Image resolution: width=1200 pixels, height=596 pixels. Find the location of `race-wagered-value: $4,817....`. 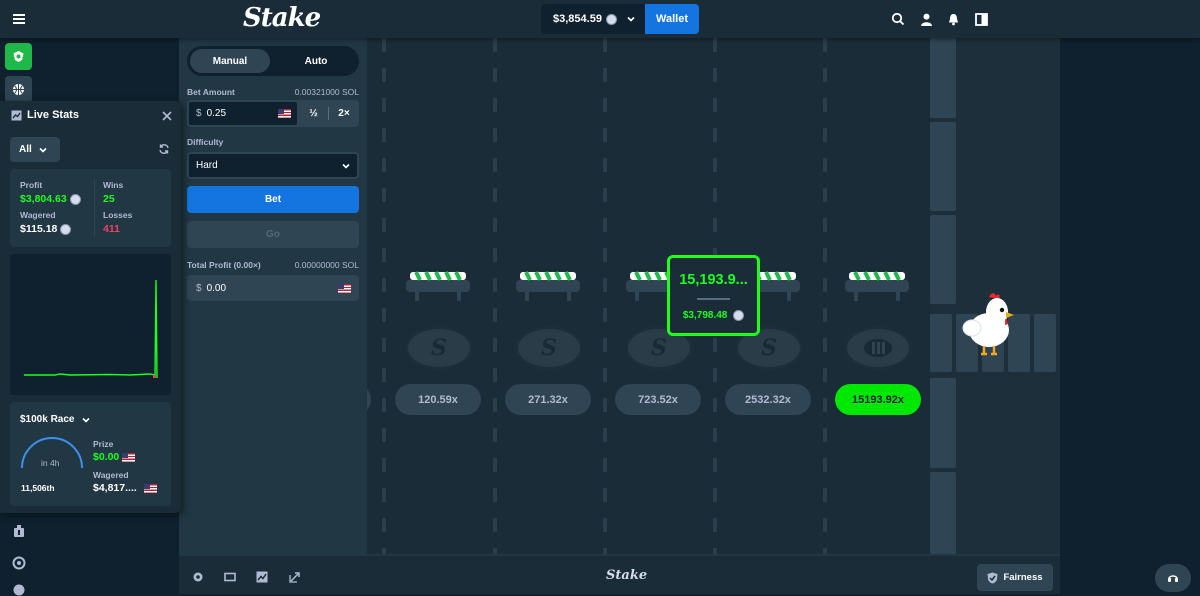

race-wagered-value: $4,817.... is located at coordinates (115, 488).